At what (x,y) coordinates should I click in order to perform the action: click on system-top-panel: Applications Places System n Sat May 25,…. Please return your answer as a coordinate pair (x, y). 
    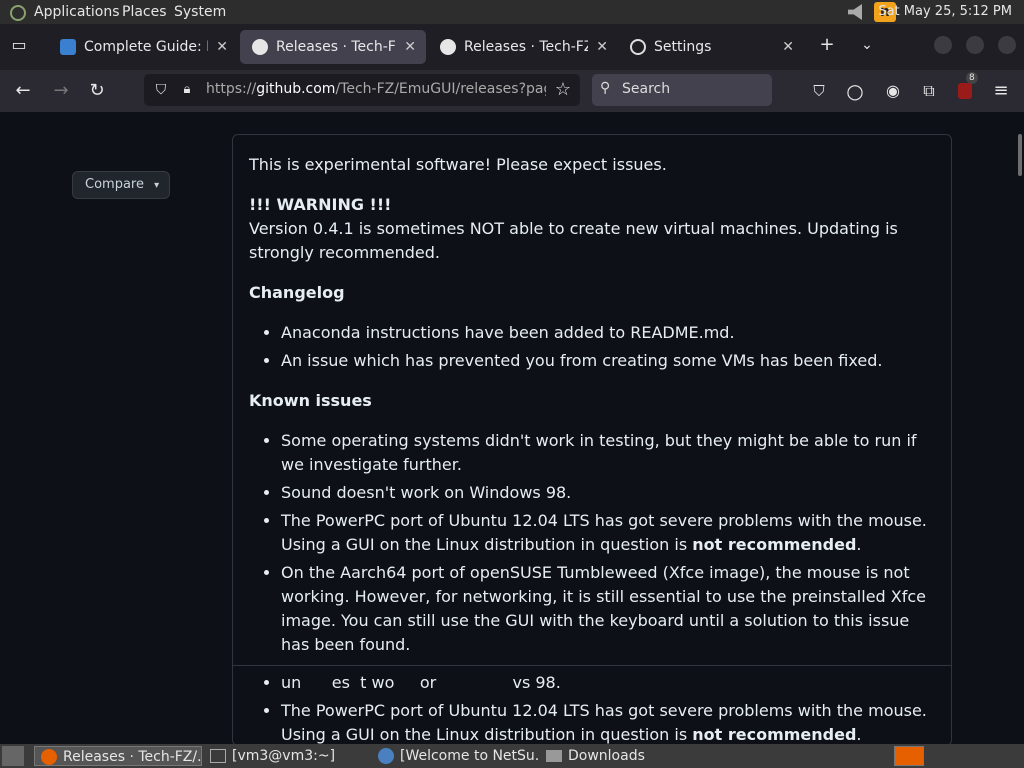
    Looking at the image, I should click on (512, 12).